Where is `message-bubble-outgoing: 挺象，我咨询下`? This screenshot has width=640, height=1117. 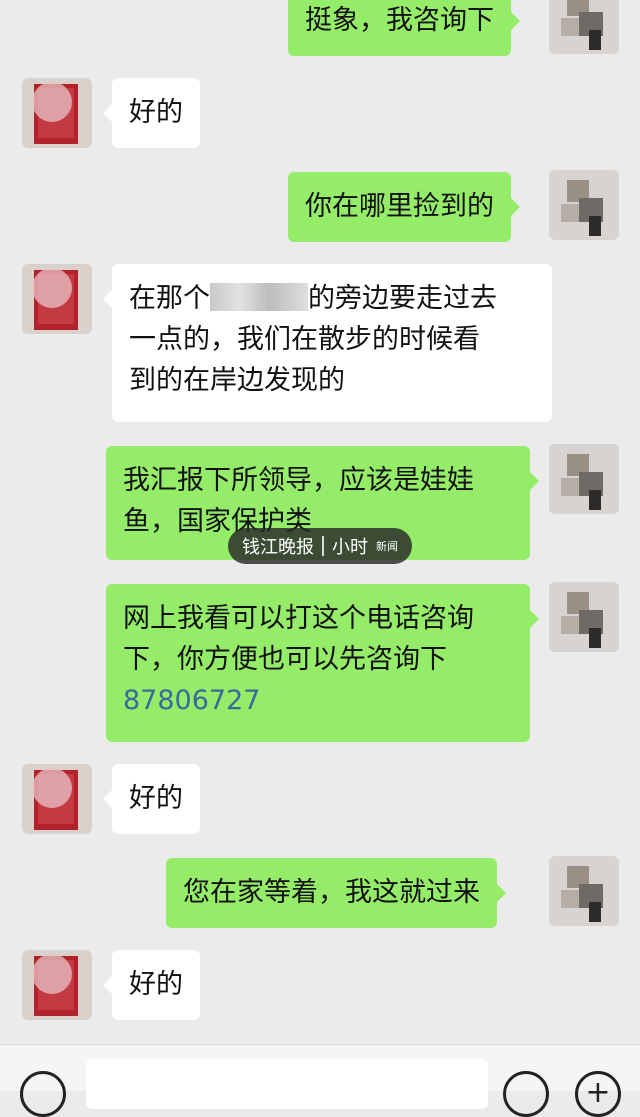 message-bubble-outgoing: 挺象，我咨询下 is located at coordinates (404, 28).